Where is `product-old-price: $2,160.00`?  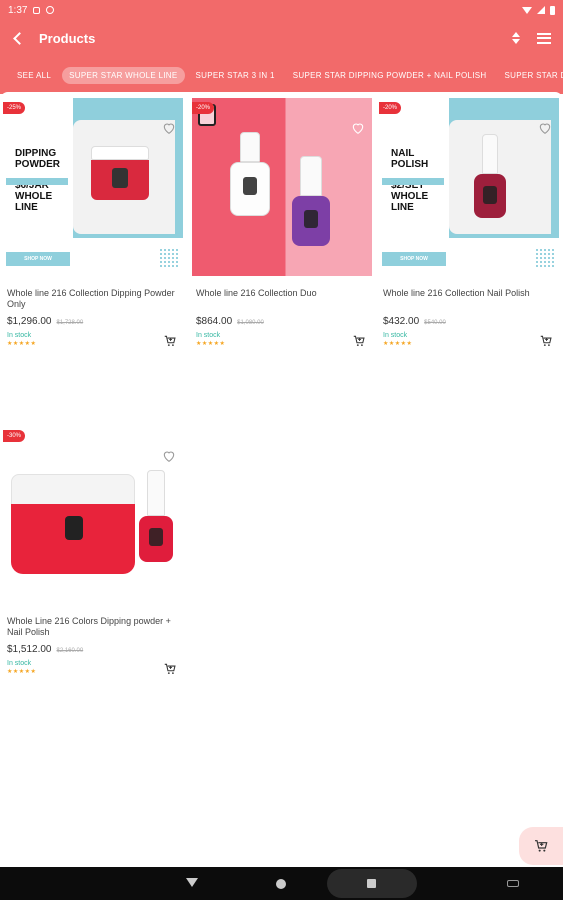 product-old-price: $2,160.00 is located at coordinates (70, 651).